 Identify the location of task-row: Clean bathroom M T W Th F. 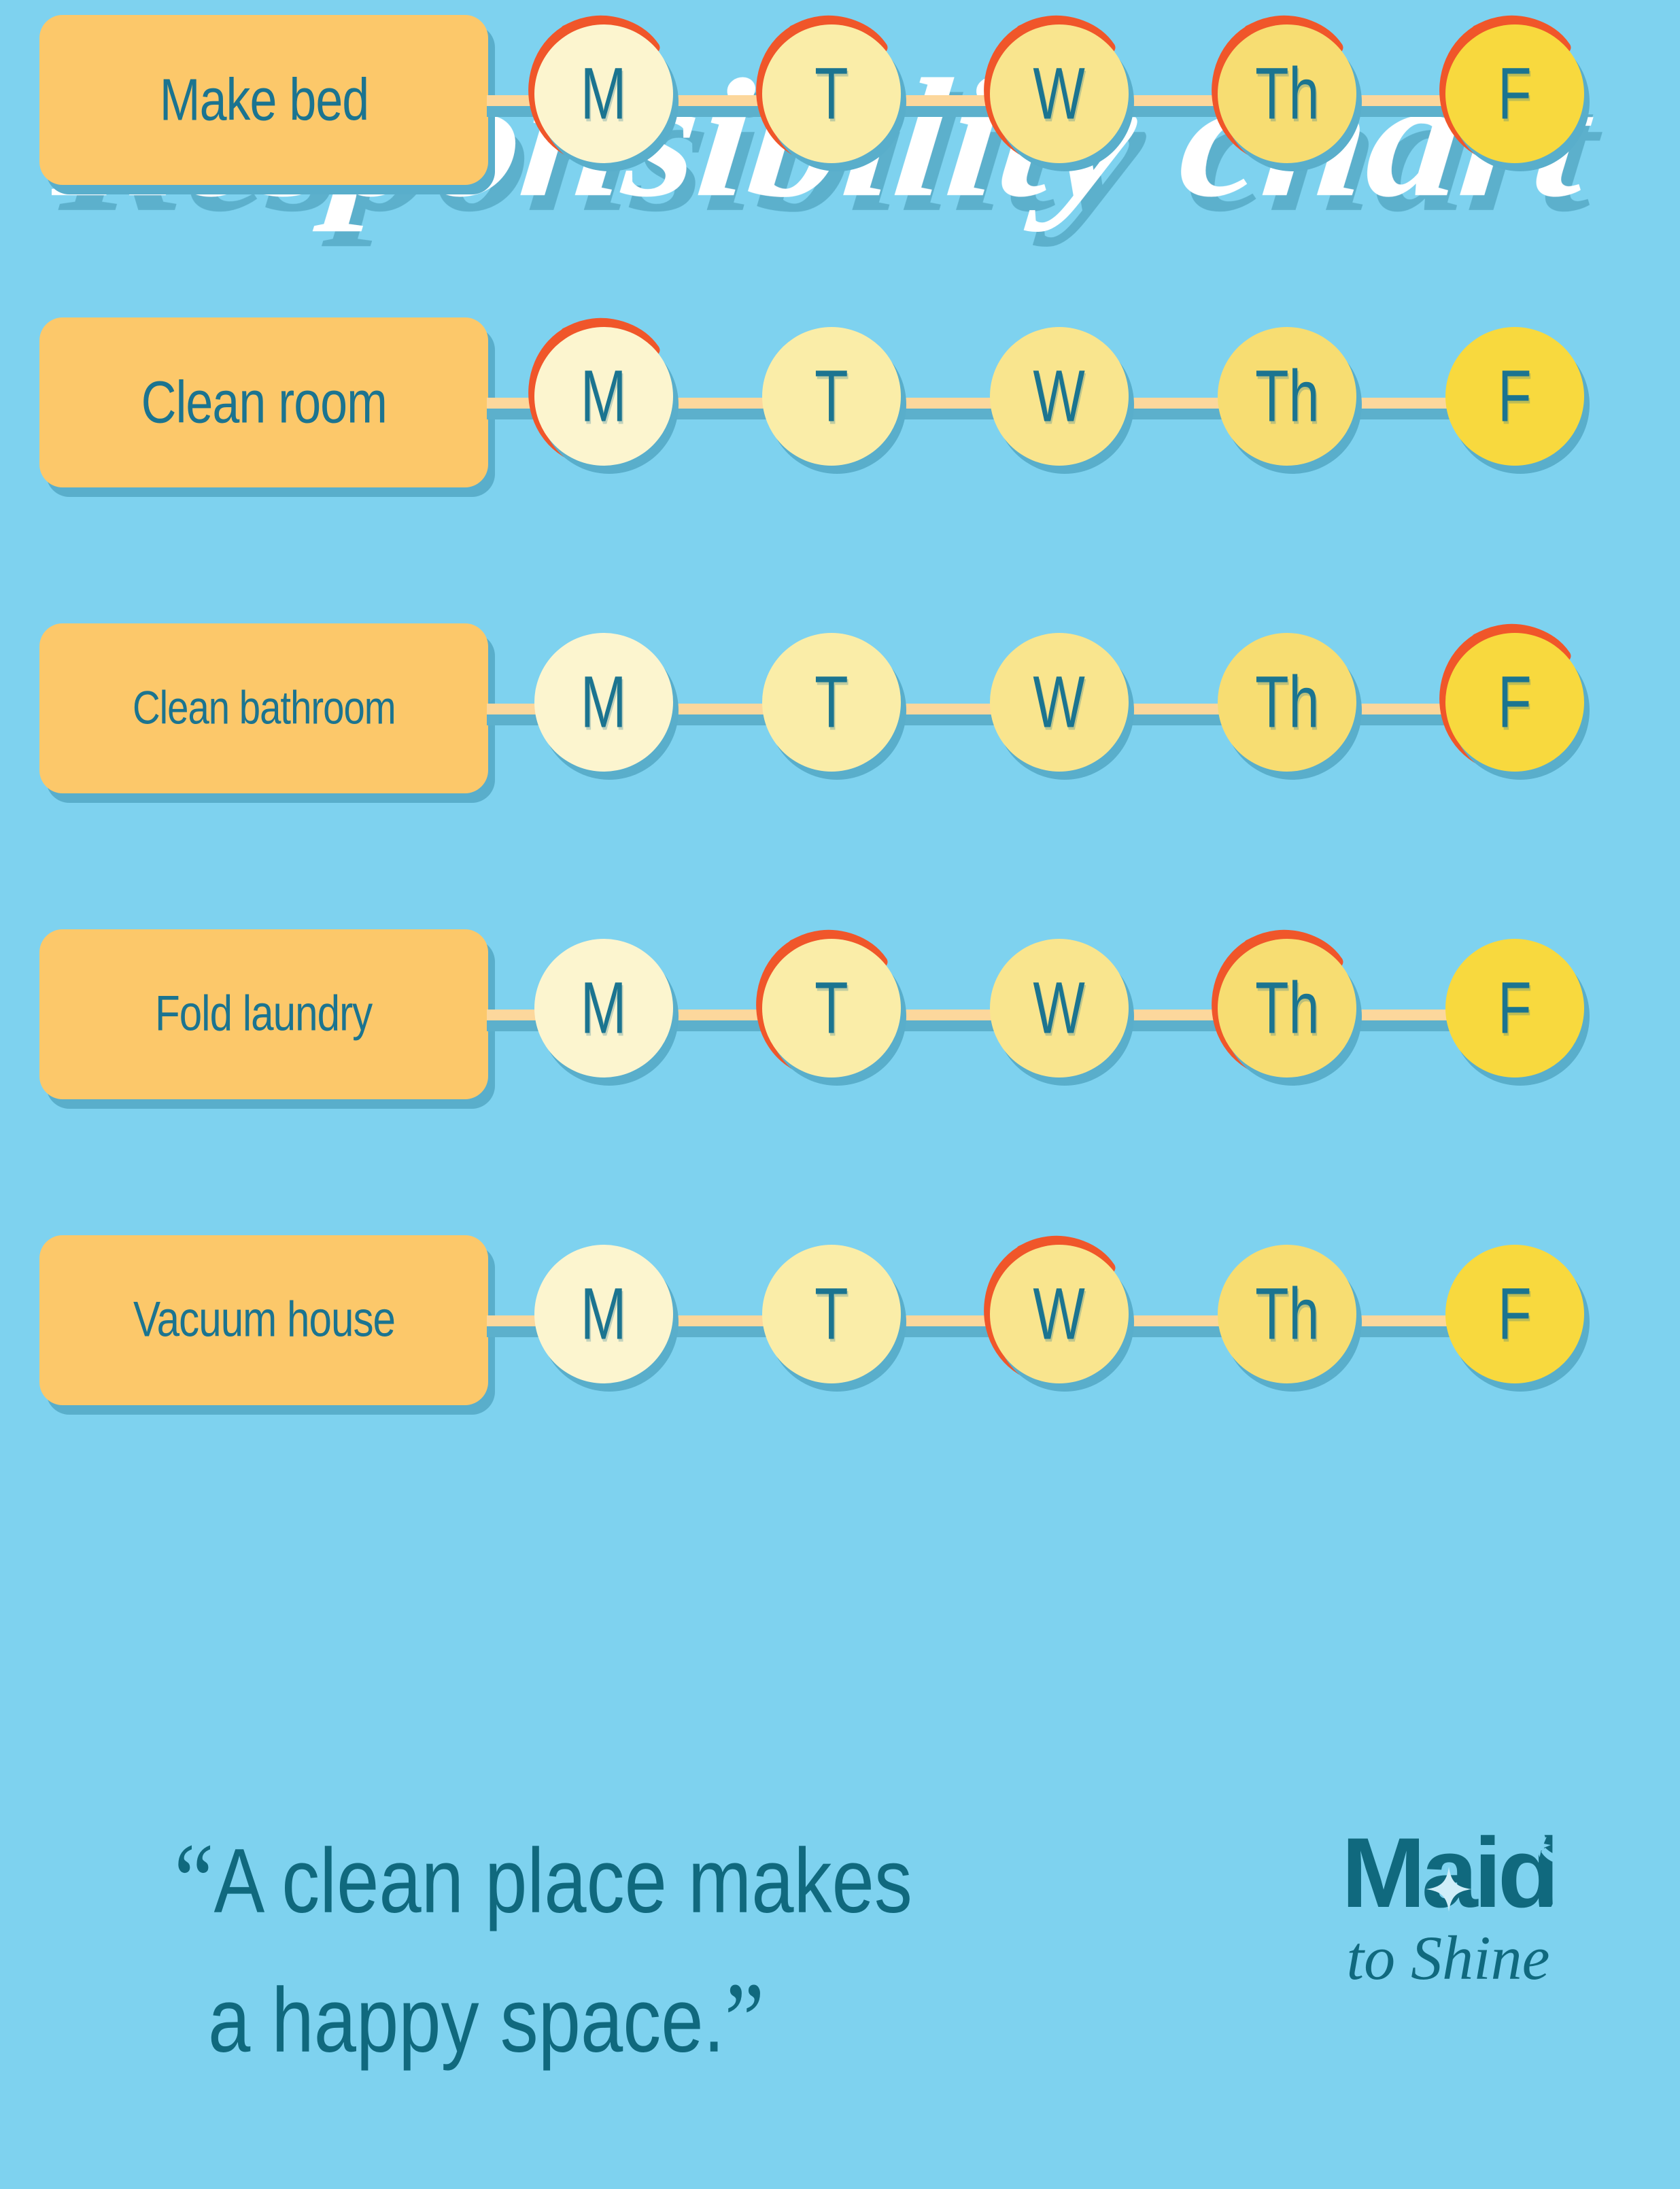
(840, 710).